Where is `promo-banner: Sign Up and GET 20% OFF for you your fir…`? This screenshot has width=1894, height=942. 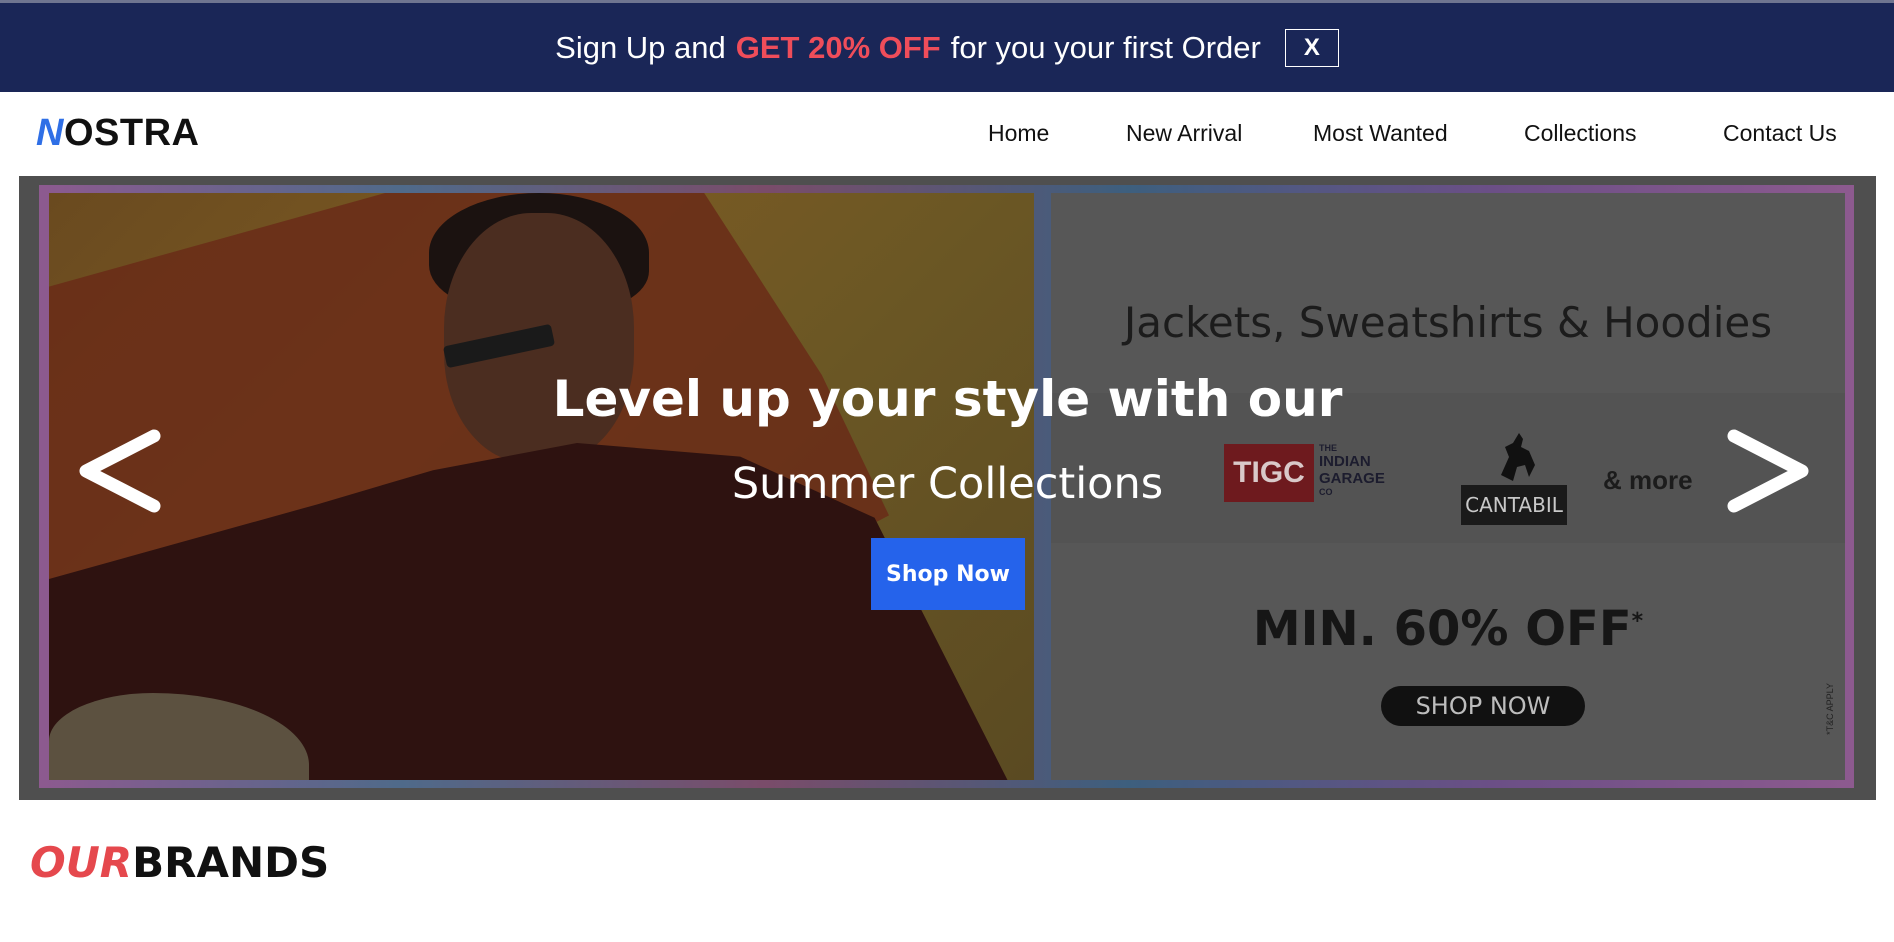 promo-banner: Sign Up and GET 20% OFF for you your fir… is located at coordinates (947, 46).